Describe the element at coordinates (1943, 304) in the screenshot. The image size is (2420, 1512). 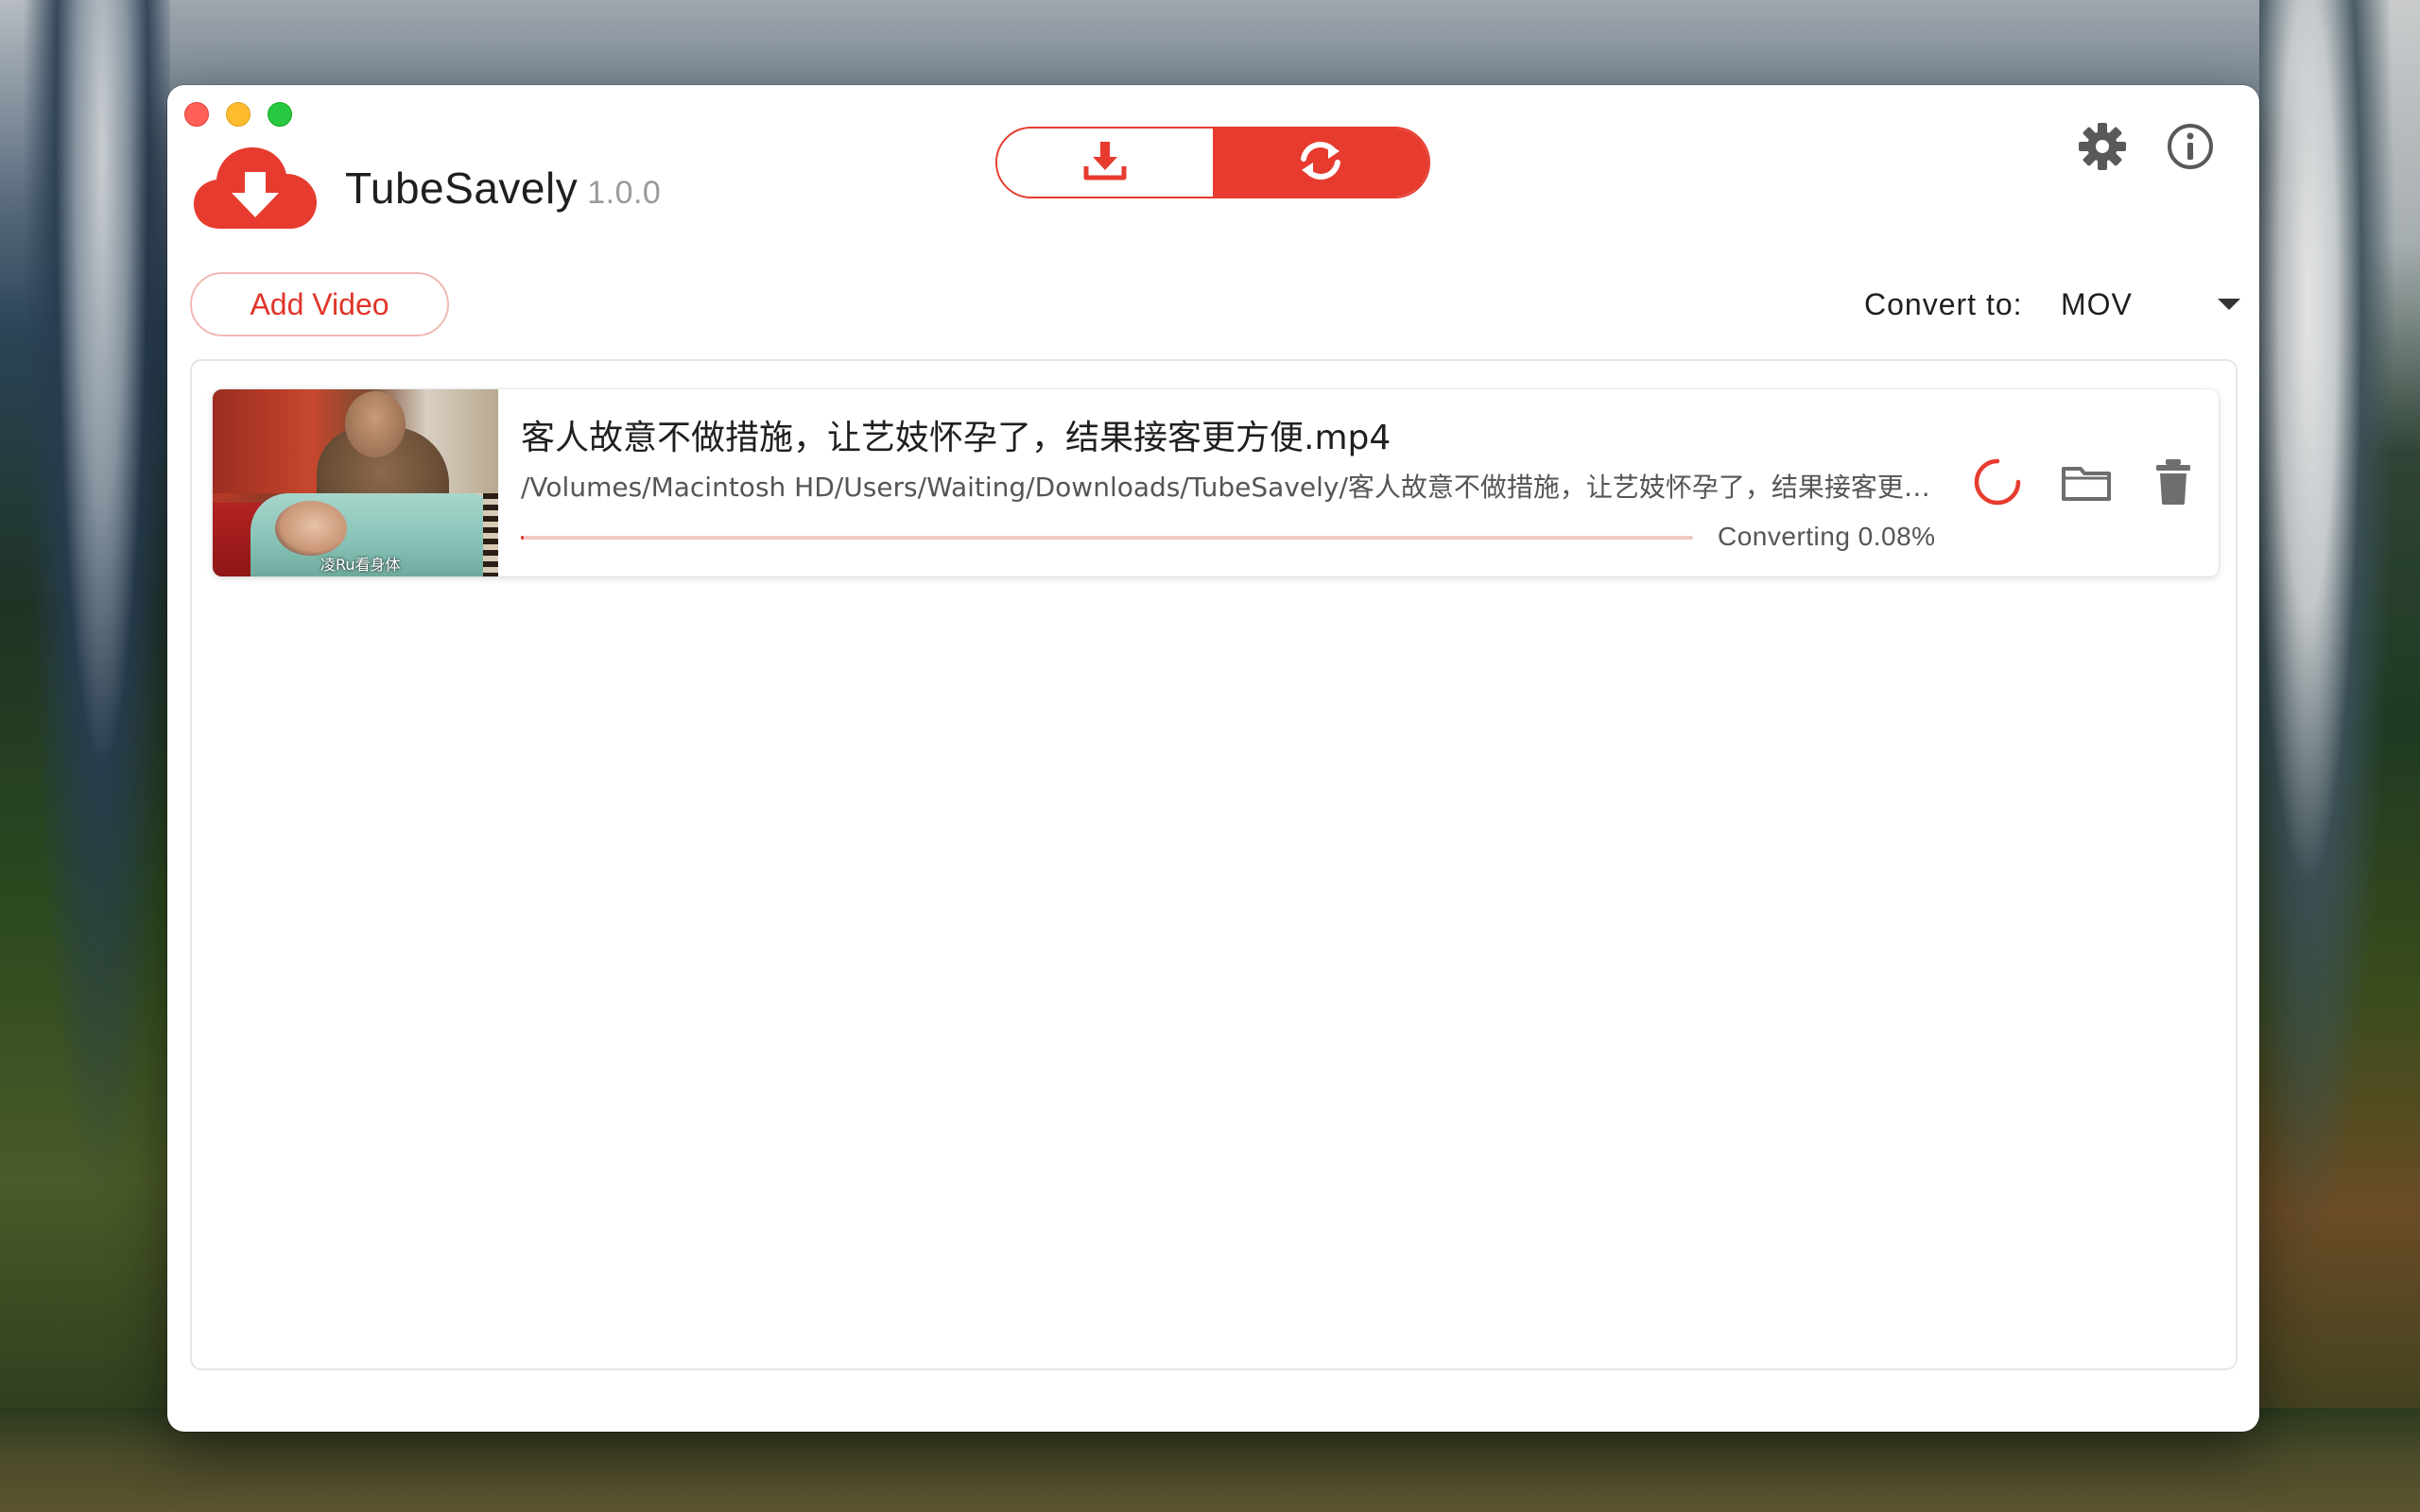
I see `convert-to-label: Convert to:` at that location.